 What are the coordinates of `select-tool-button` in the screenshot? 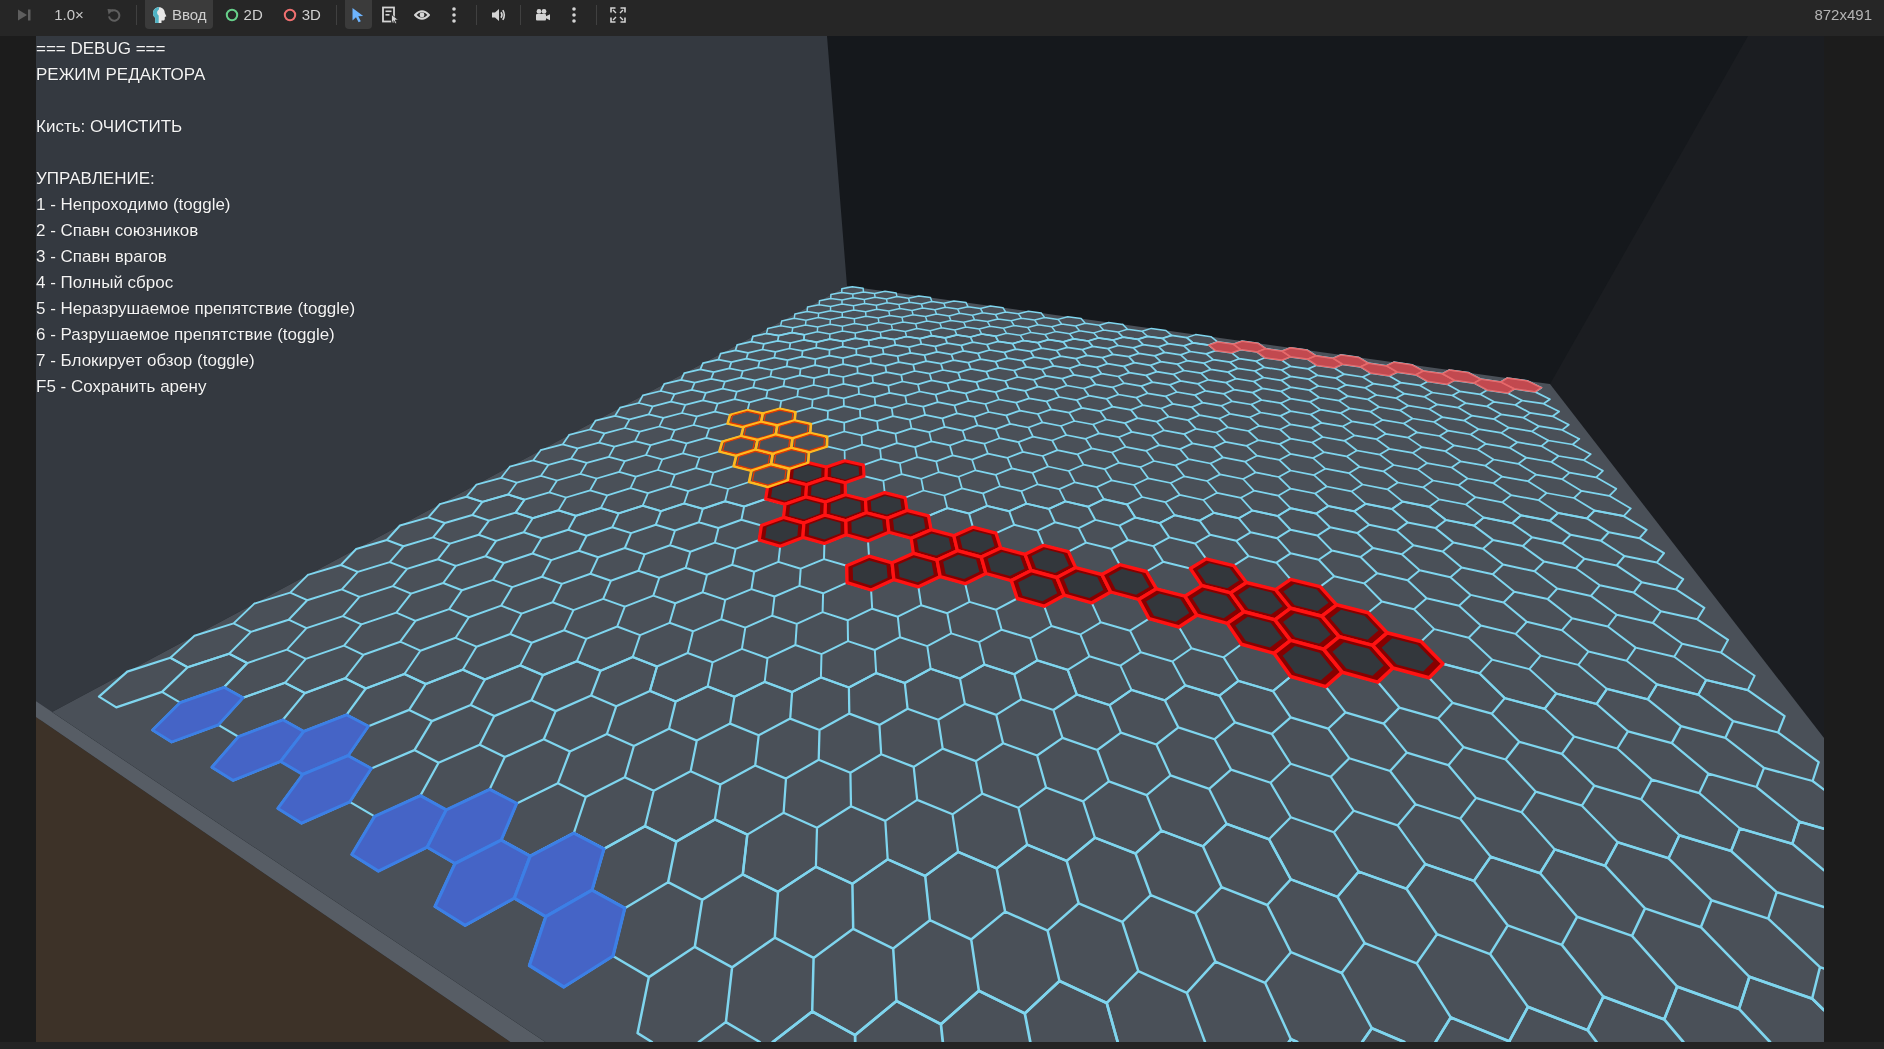 It's located at (358, 14).